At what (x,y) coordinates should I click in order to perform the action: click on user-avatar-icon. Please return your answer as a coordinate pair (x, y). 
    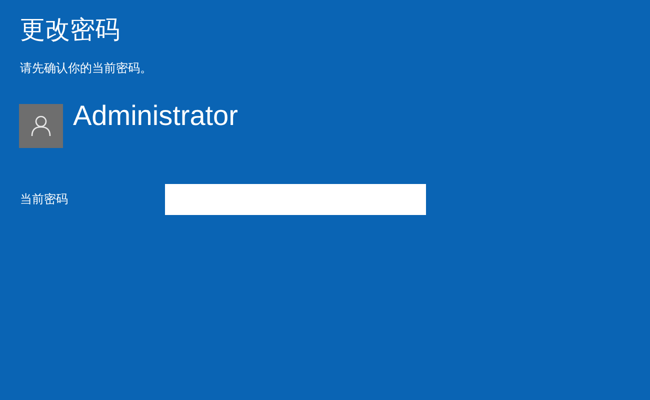
    Looking at the image, I should click on (41, 126).